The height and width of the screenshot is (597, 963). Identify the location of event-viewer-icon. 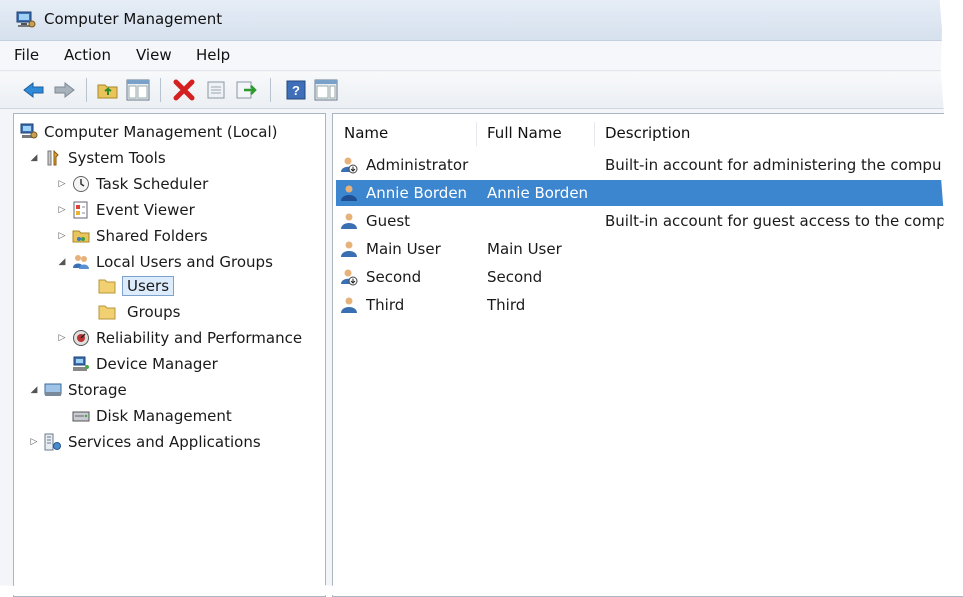
(81, 210).